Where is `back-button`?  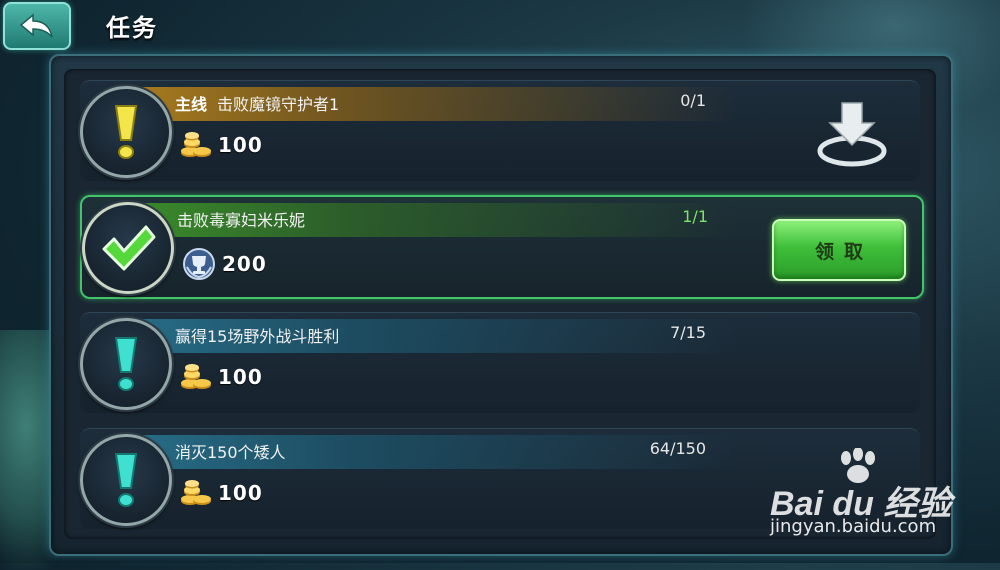
back-button is located at coordinates (37, 26).